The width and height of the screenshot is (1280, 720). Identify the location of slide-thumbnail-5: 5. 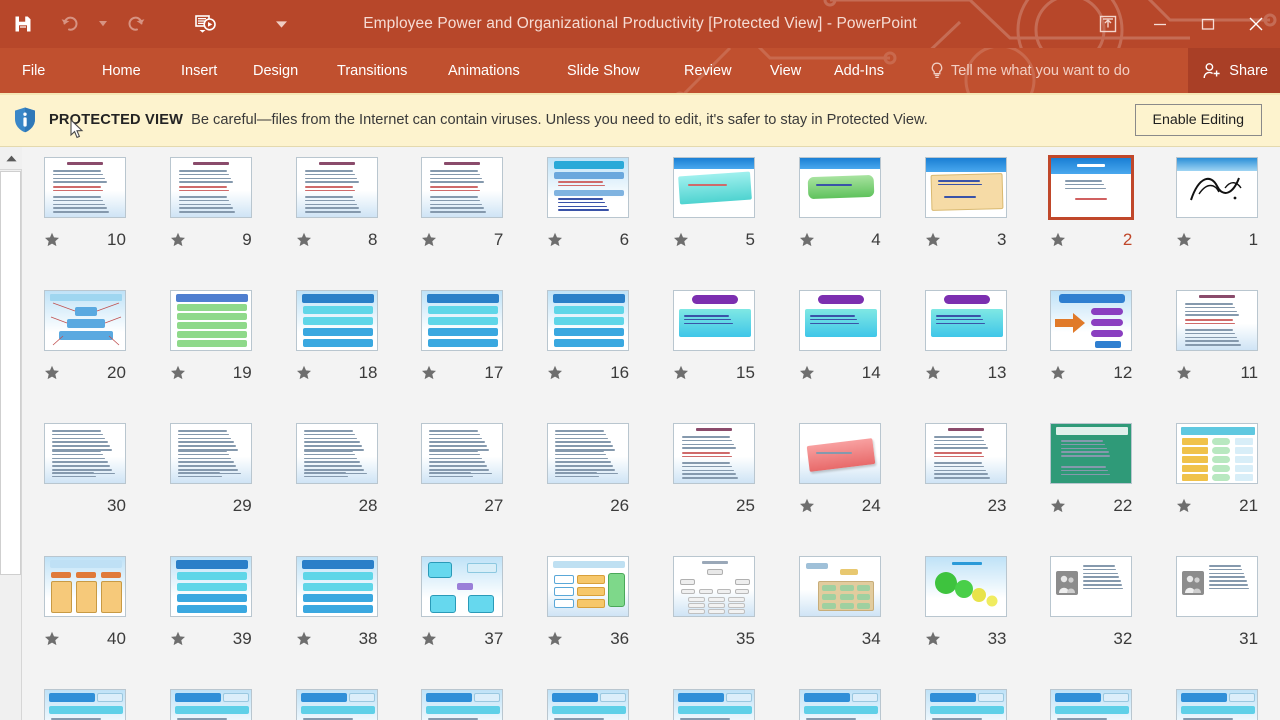
(714, 221).